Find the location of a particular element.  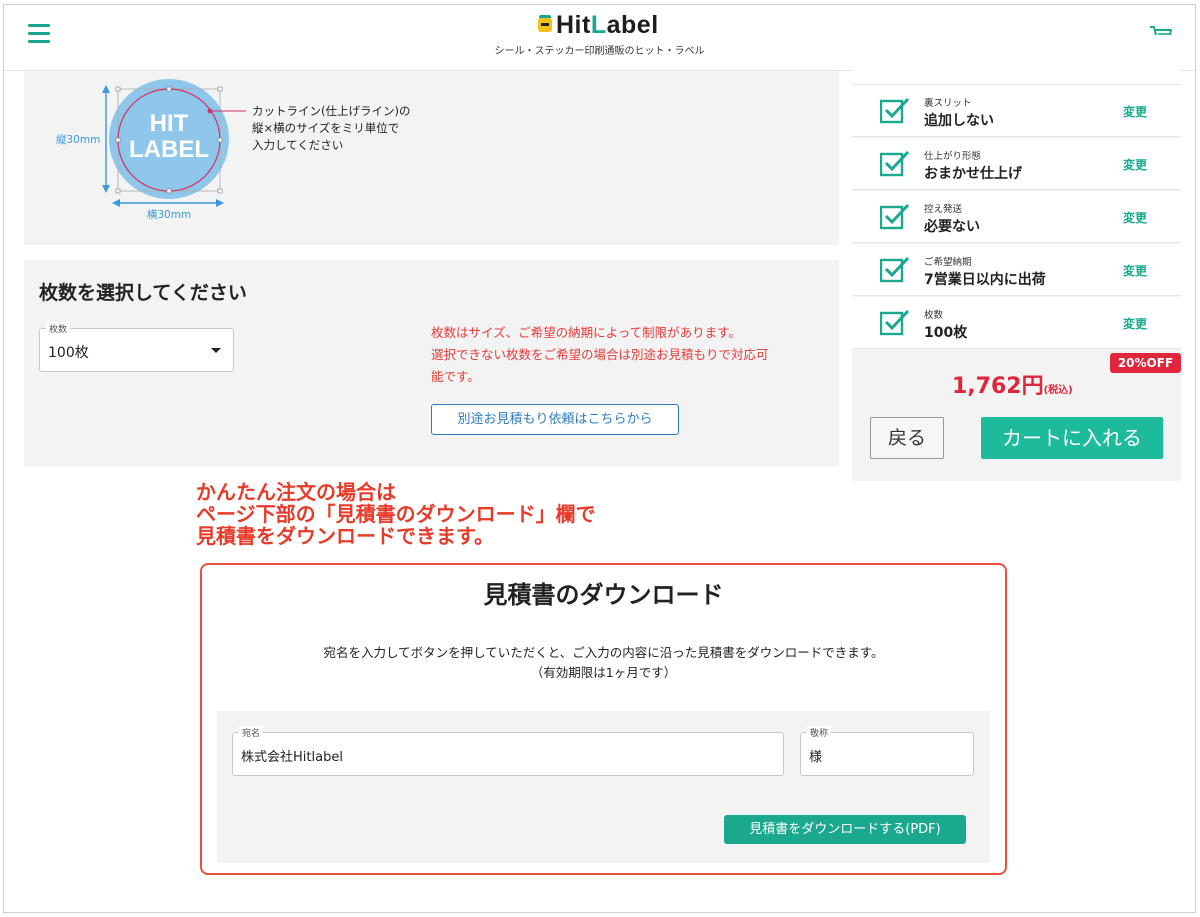

quantity-select: 枚数 100枚 is located at coordinates (136, 347).